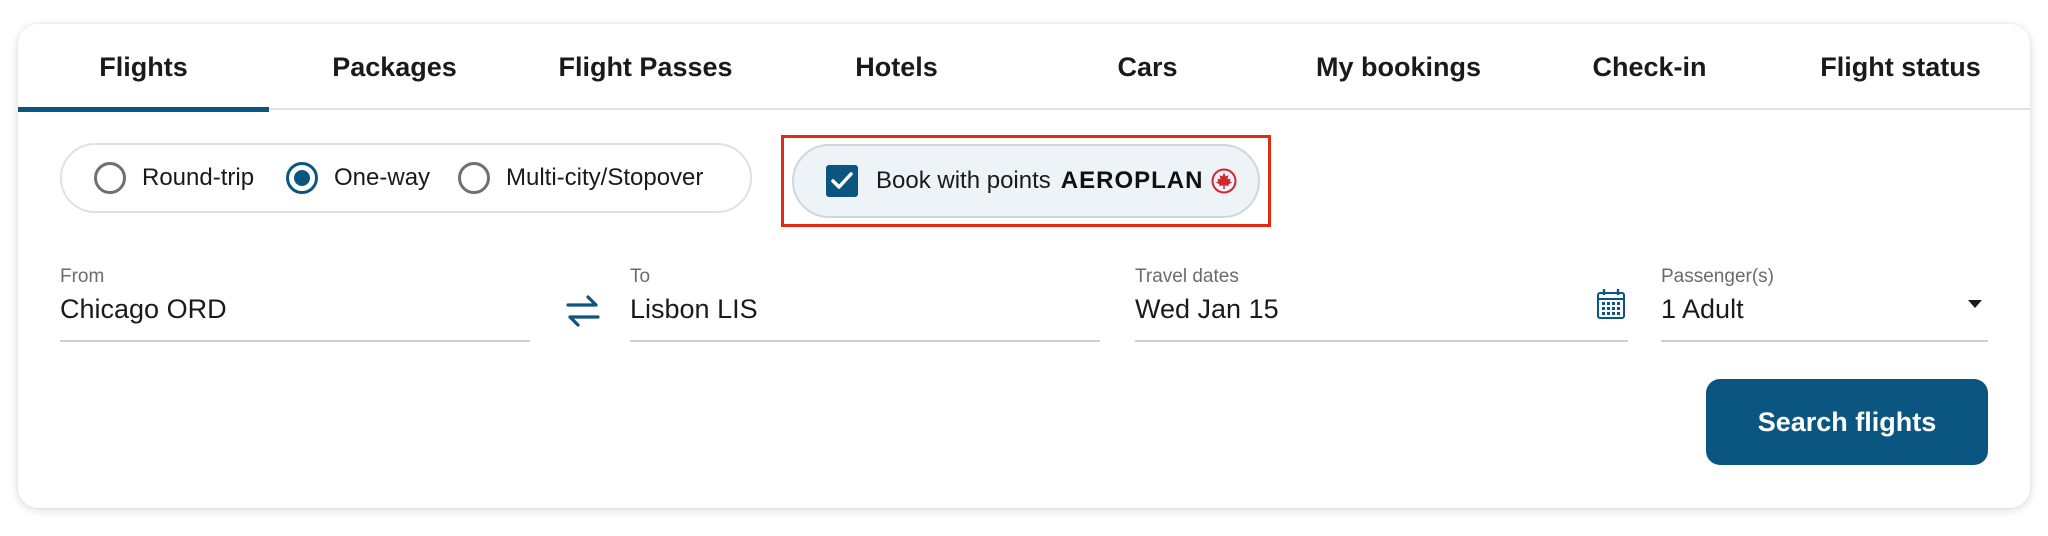  Describe the element at coordinates (640, 276) in the screenshot. I see `to-label: To` at that location.